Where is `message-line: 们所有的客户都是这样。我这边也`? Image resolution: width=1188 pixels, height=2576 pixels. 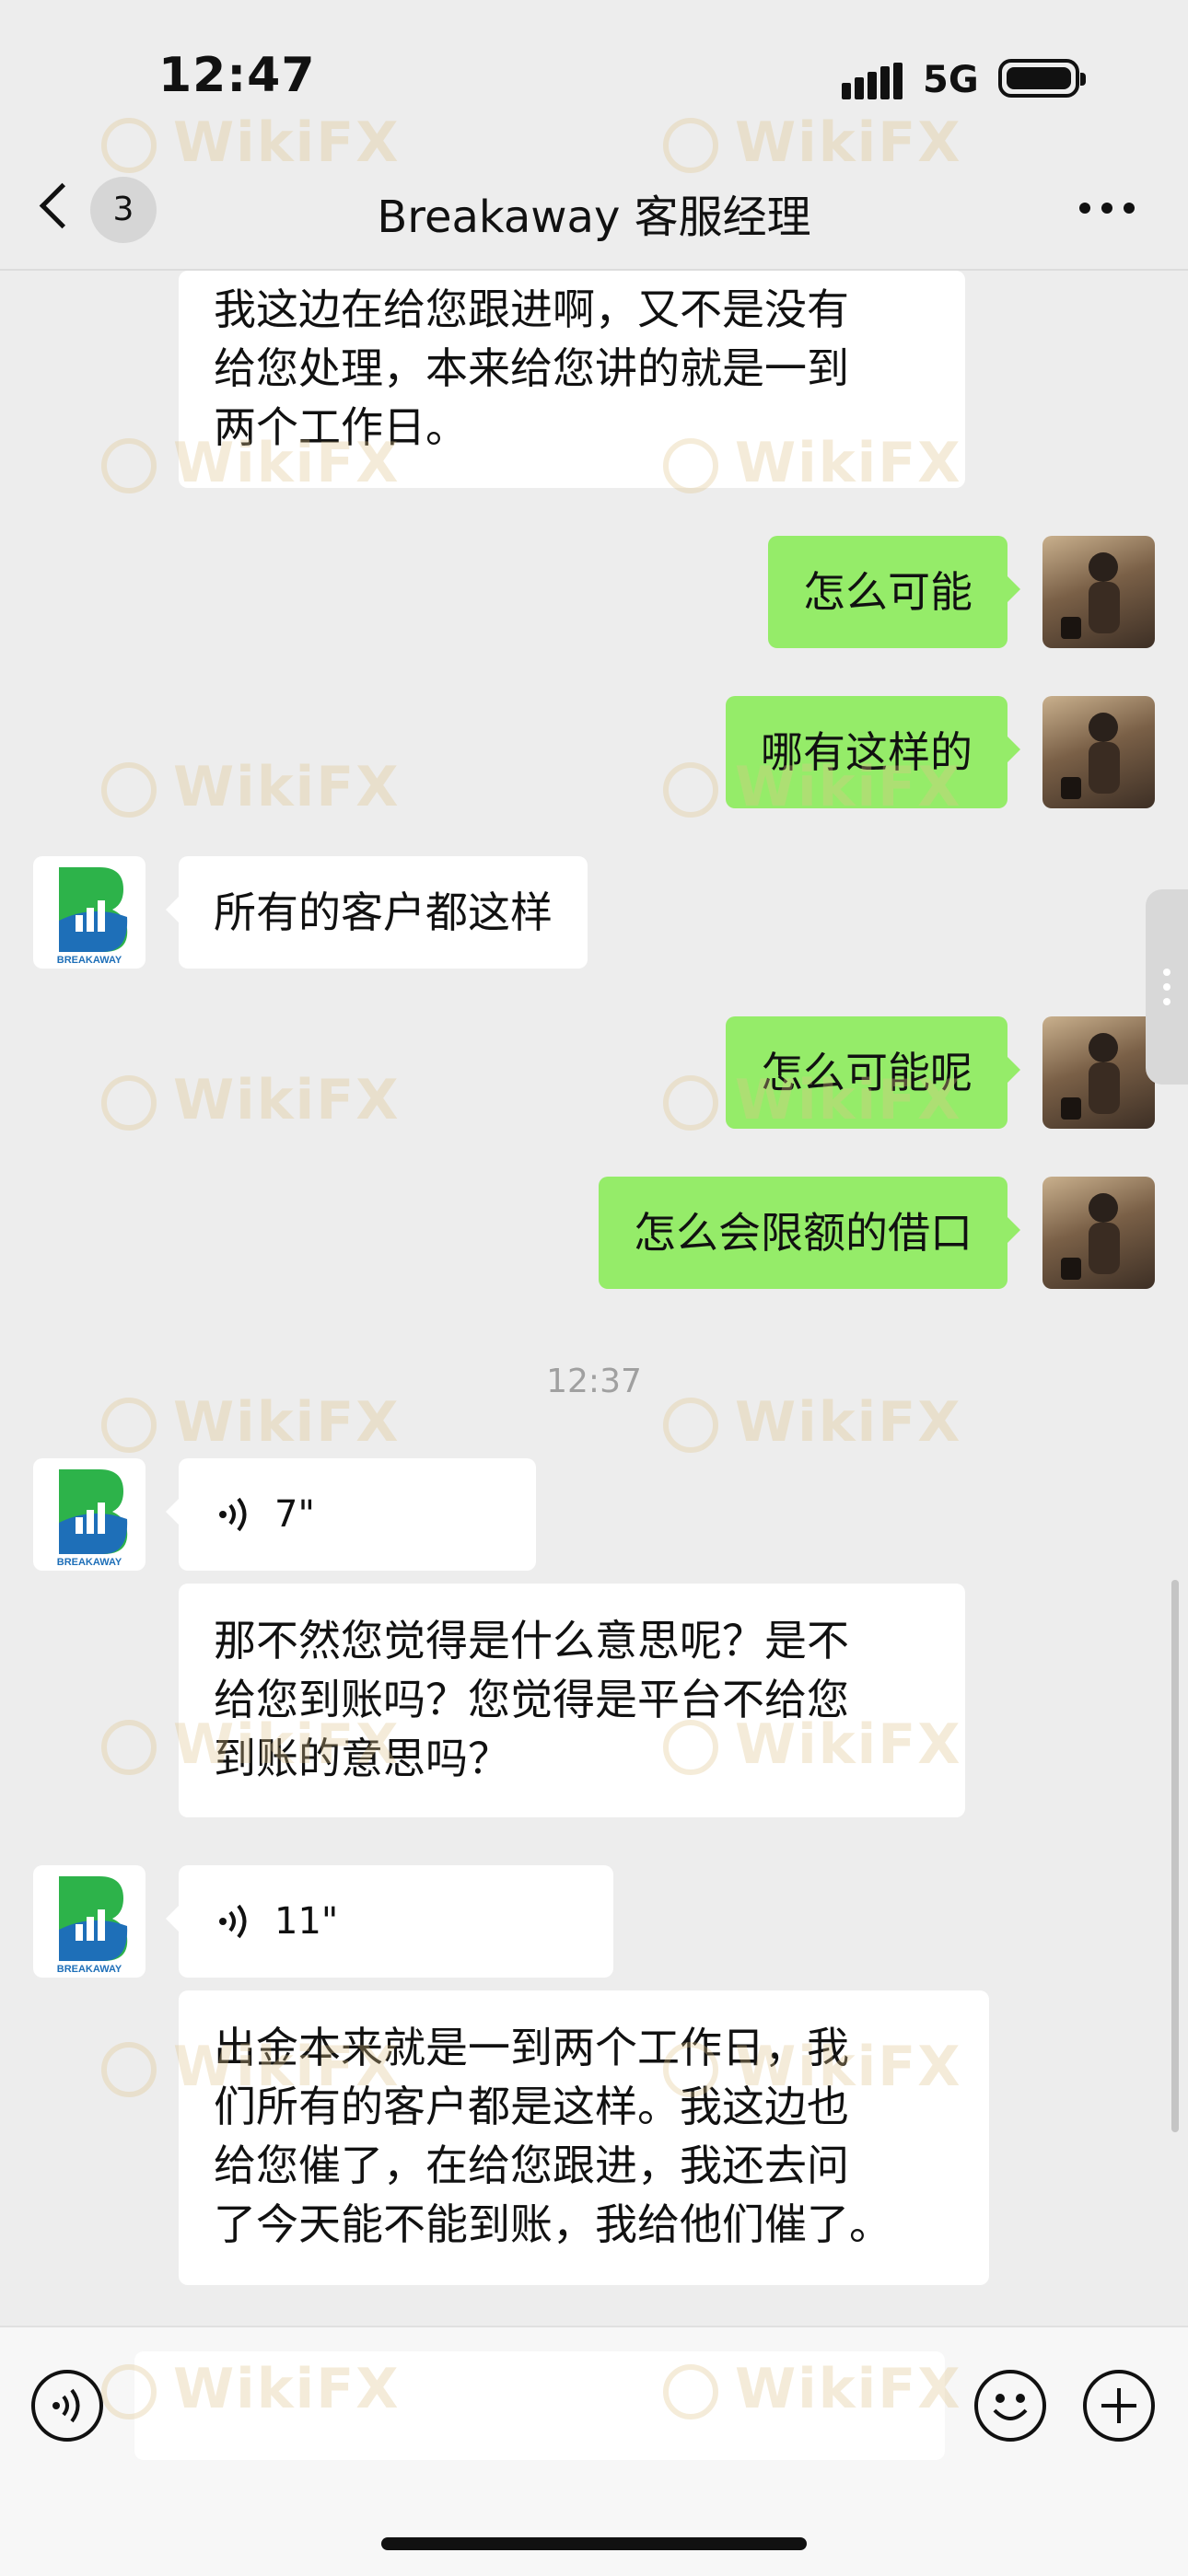
message-line: 们所有的客户都是这样。我这边也 is located at coordinates (531, 2106).